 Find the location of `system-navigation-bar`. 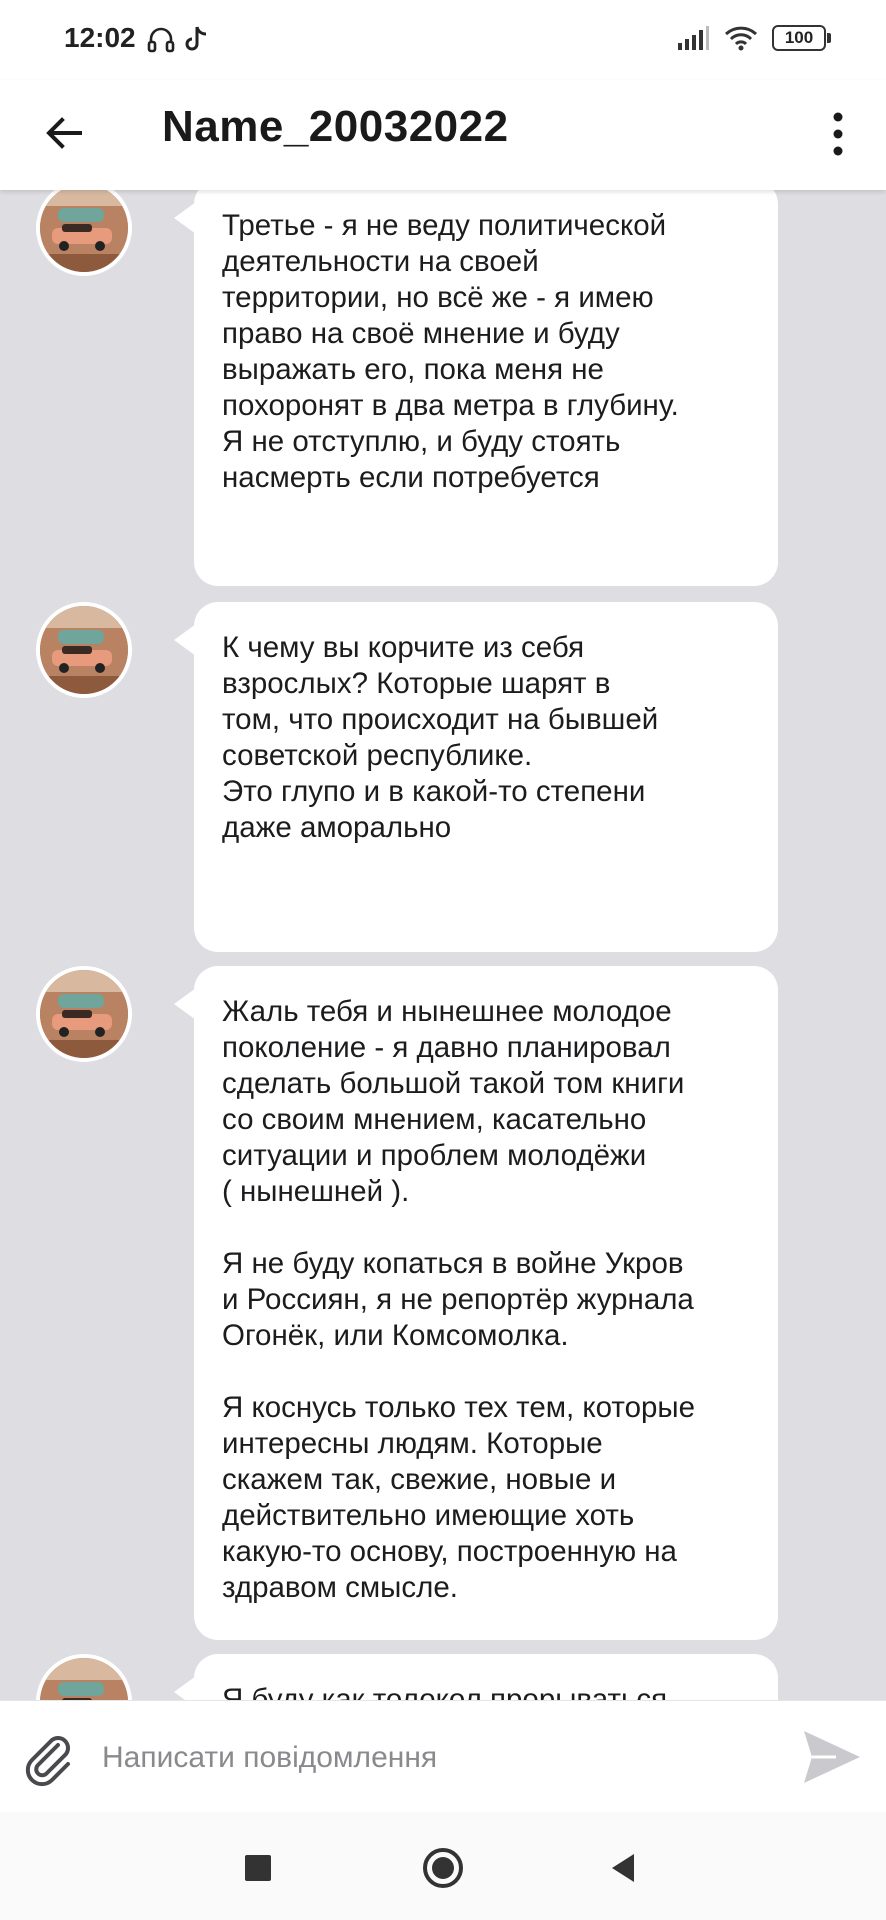

system-navigation-bar is located at coordinates (443, 1866).